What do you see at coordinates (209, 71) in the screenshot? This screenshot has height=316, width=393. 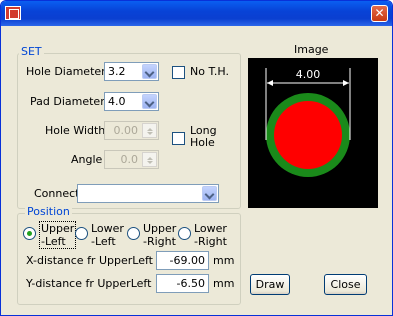 I see `no-th-label: No T.H.` at bounding box center [209, 71].